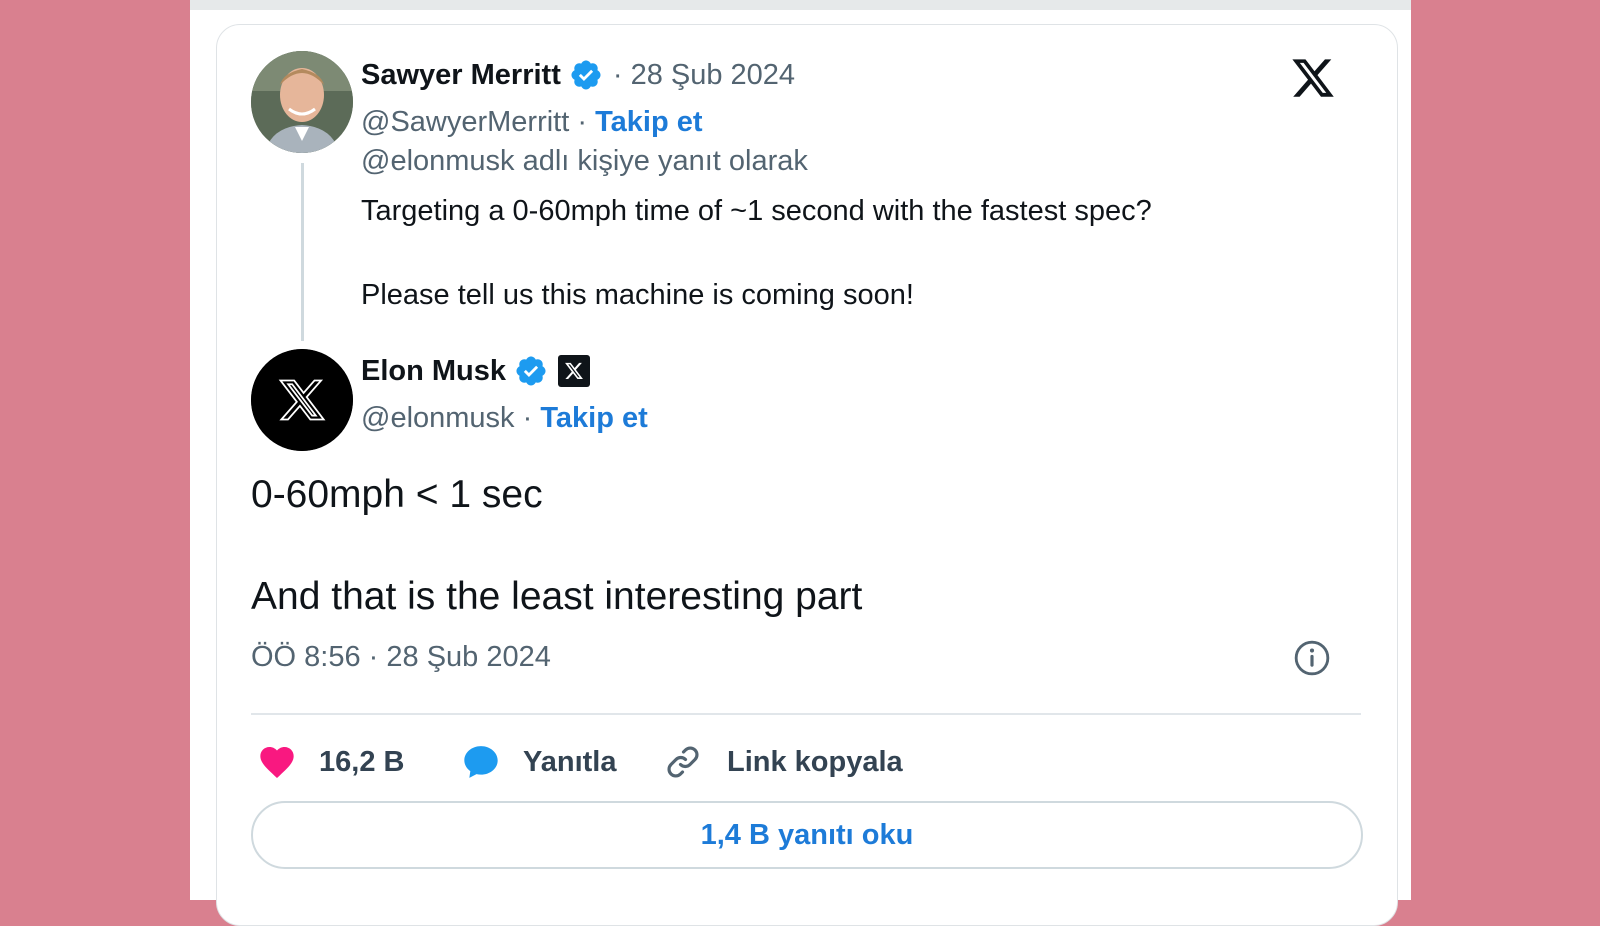  I want to click on main-follow-link: Takip et, so click(593, 418).